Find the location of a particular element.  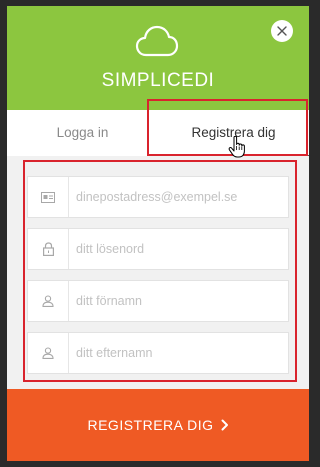

tab-login: Logga in is located at coordinates (82, 133).